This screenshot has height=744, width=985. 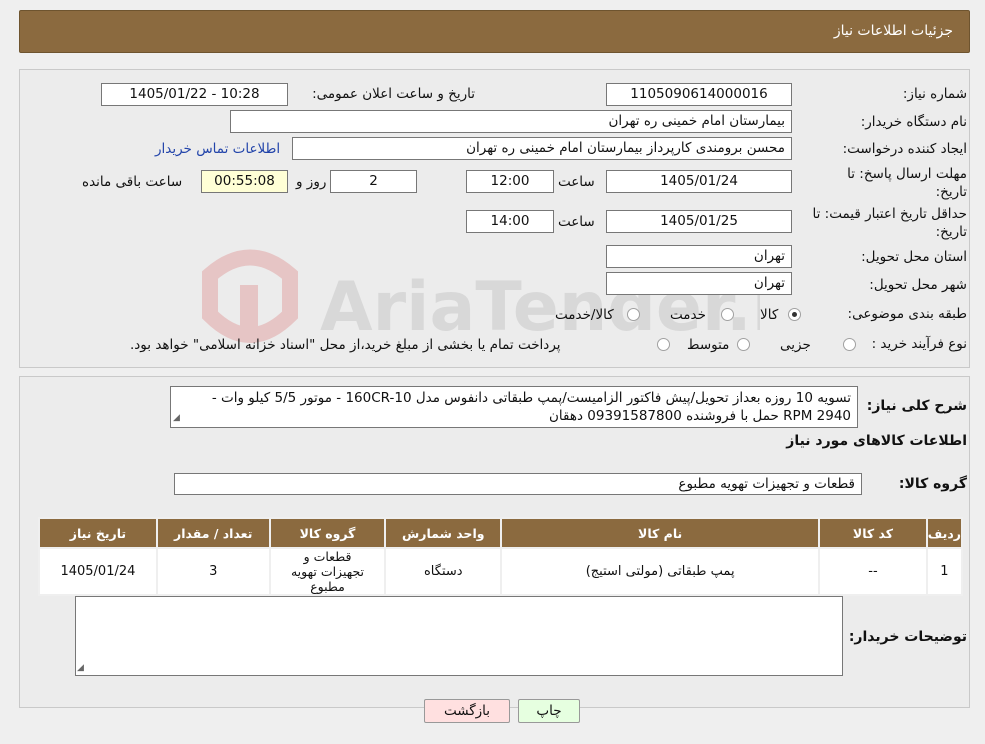 What do you see at coordinates (327, 571) in the screenshot?
I see `cell-group: قطعات و تجهیزات تهویه مطبوع` at bounding box center [327, 571].